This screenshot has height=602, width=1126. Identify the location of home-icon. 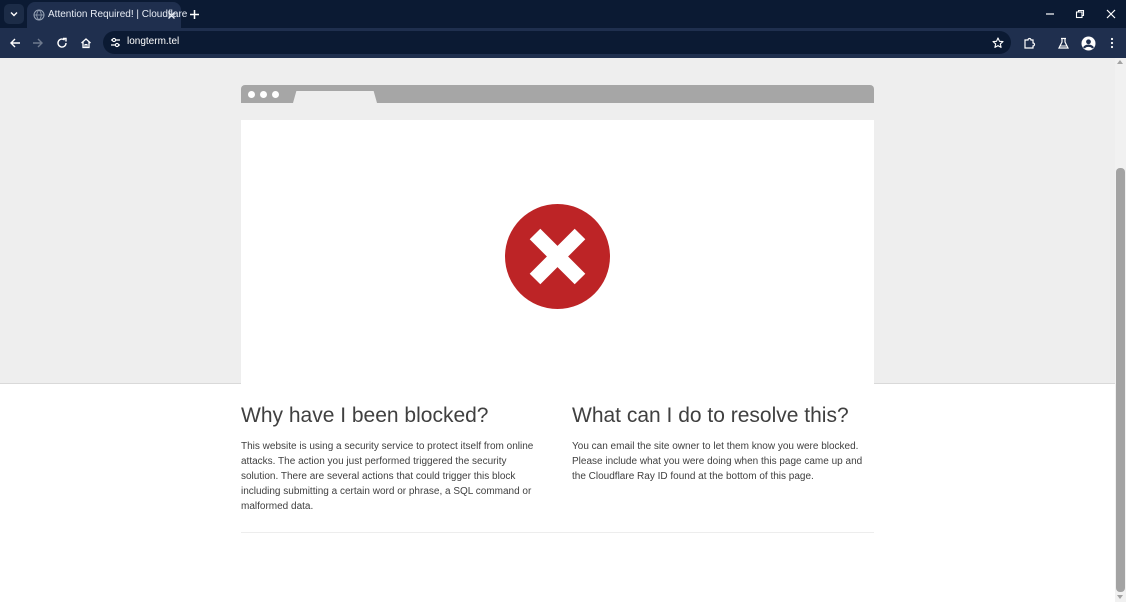
(86, 43).